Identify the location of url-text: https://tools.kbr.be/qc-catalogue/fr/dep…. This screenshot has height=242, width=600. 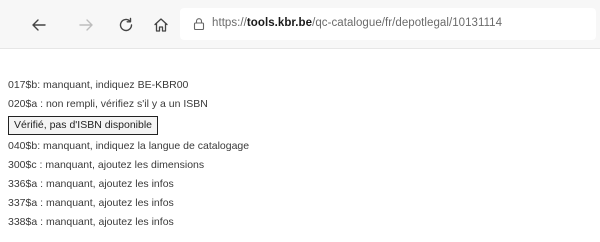
(357, 23).